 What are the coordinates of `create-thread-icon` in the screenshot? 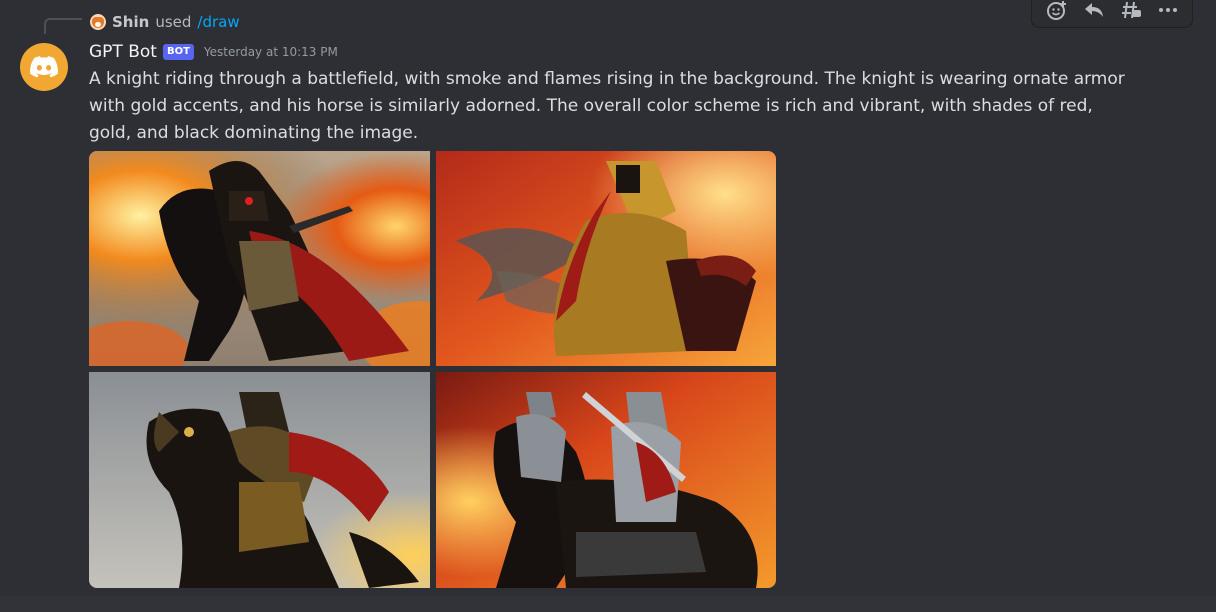 It's located at (1131, 13).